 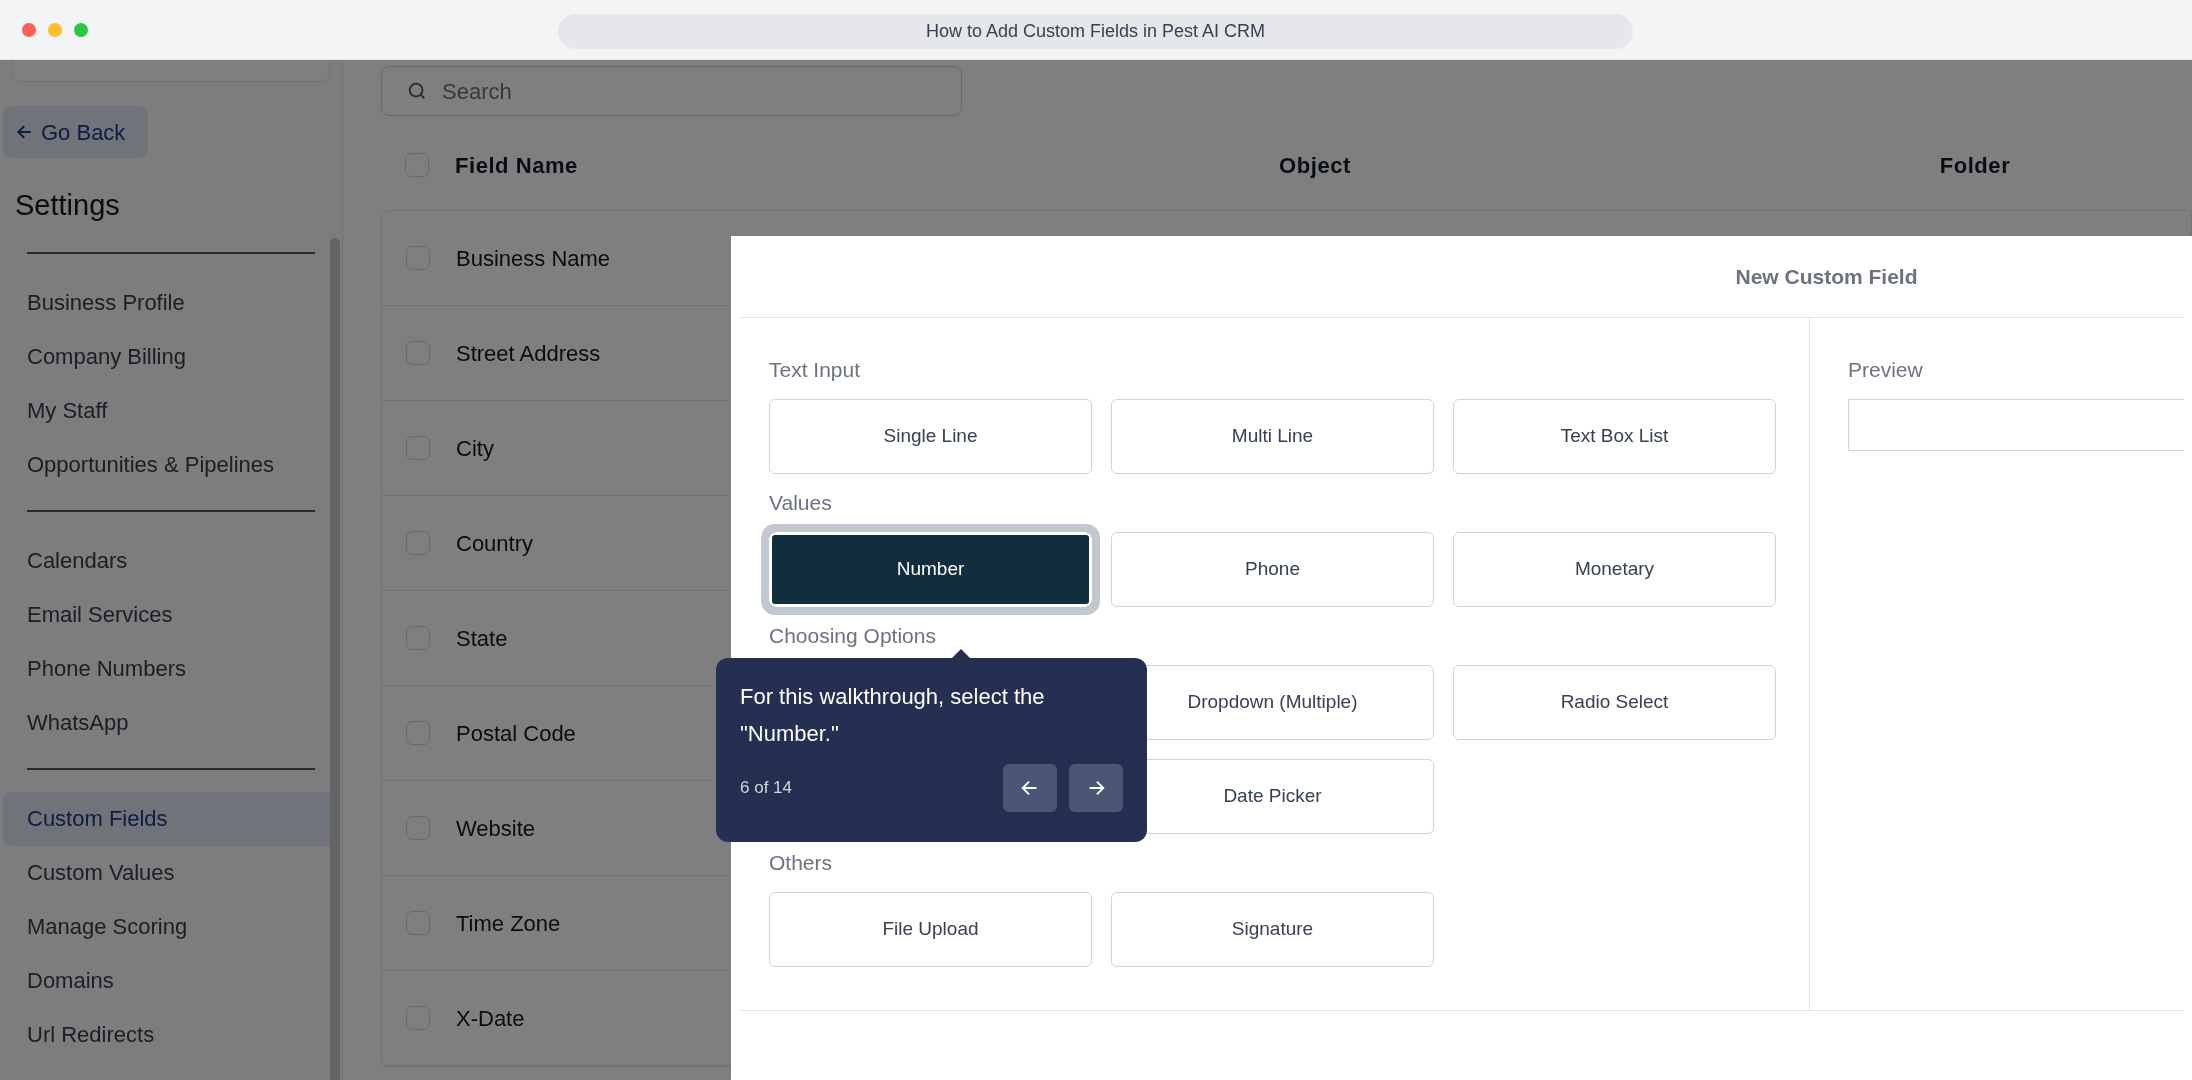 What do you see at coordinates (682, 91) in the screenshot?
I see `search-input: Search` at bounding box center [682, 91].